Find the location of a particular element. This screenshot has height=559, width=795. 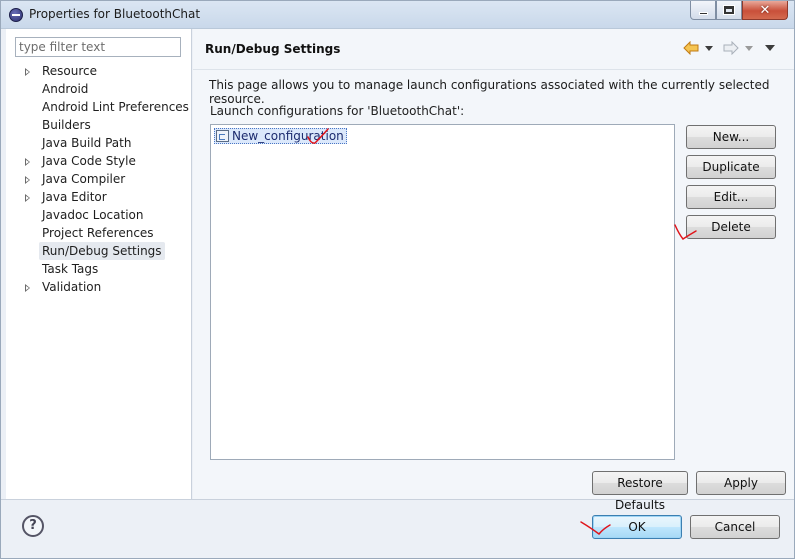

tree-item: Builders is located at coordinates (99, 125).